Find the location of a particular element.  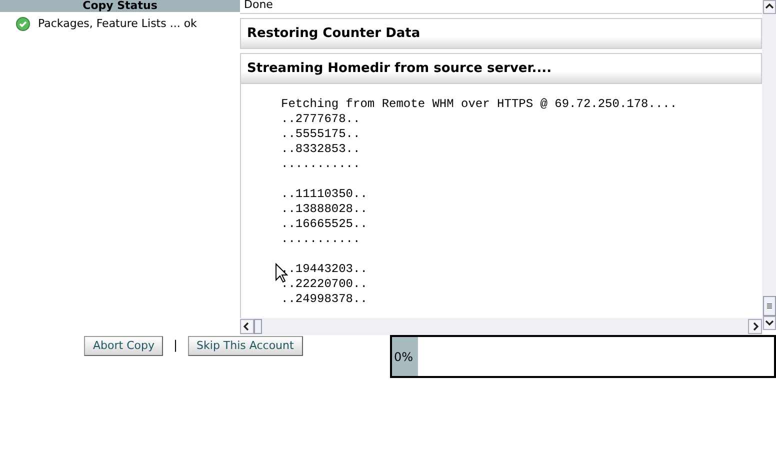

log-line: ..24998378.. is located at coordinates (324, 299).